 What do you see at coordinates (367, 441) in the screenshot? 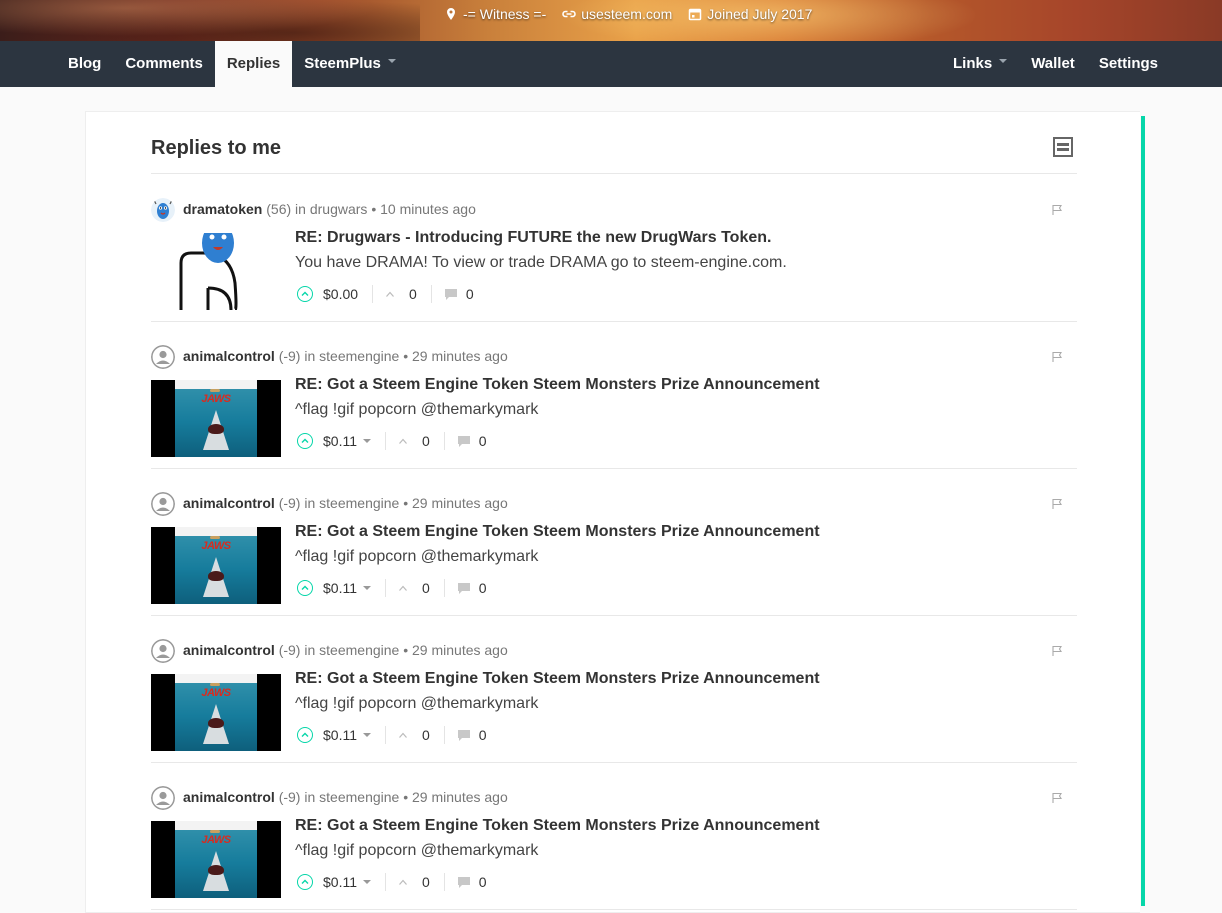
I see `chevron-down-icon` at bounding box center [367, 441].